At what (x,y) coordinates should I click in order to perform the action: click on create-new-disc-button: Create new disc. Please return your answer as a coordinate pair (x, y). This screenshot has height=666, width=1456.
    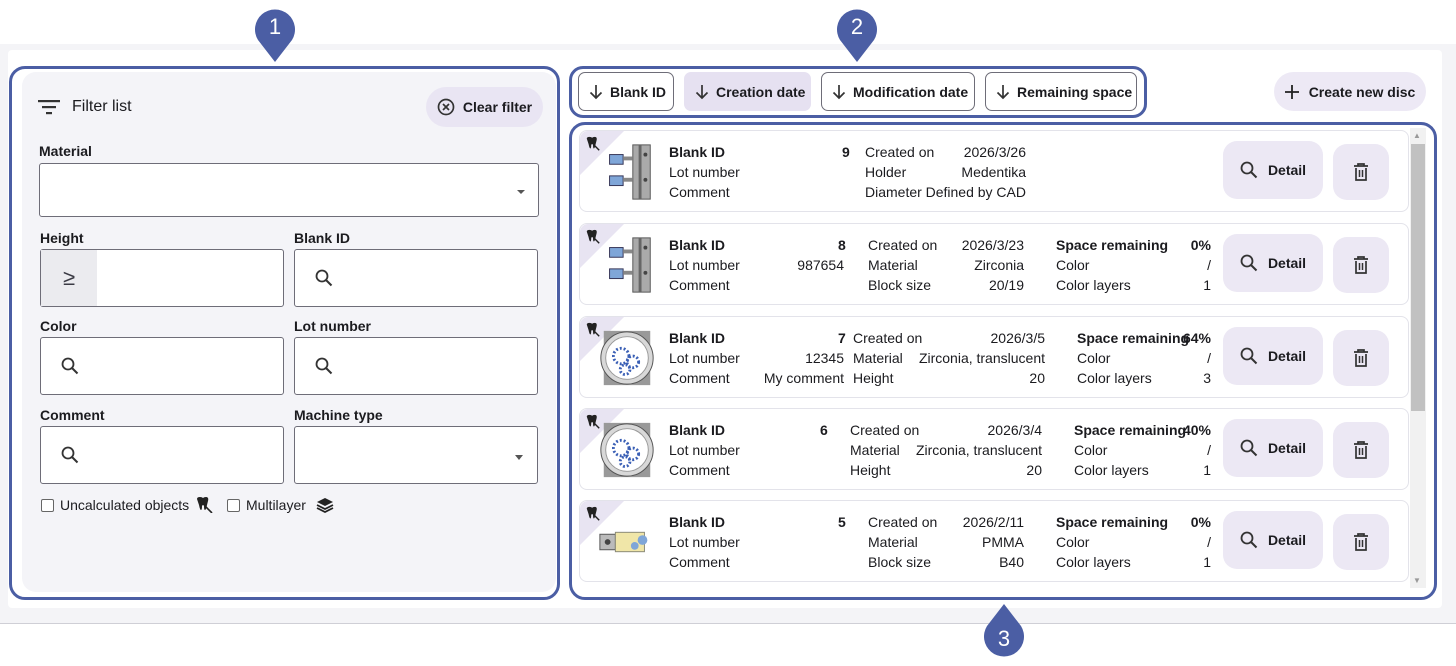
    Looking at the image, I should click on (1350, 91).